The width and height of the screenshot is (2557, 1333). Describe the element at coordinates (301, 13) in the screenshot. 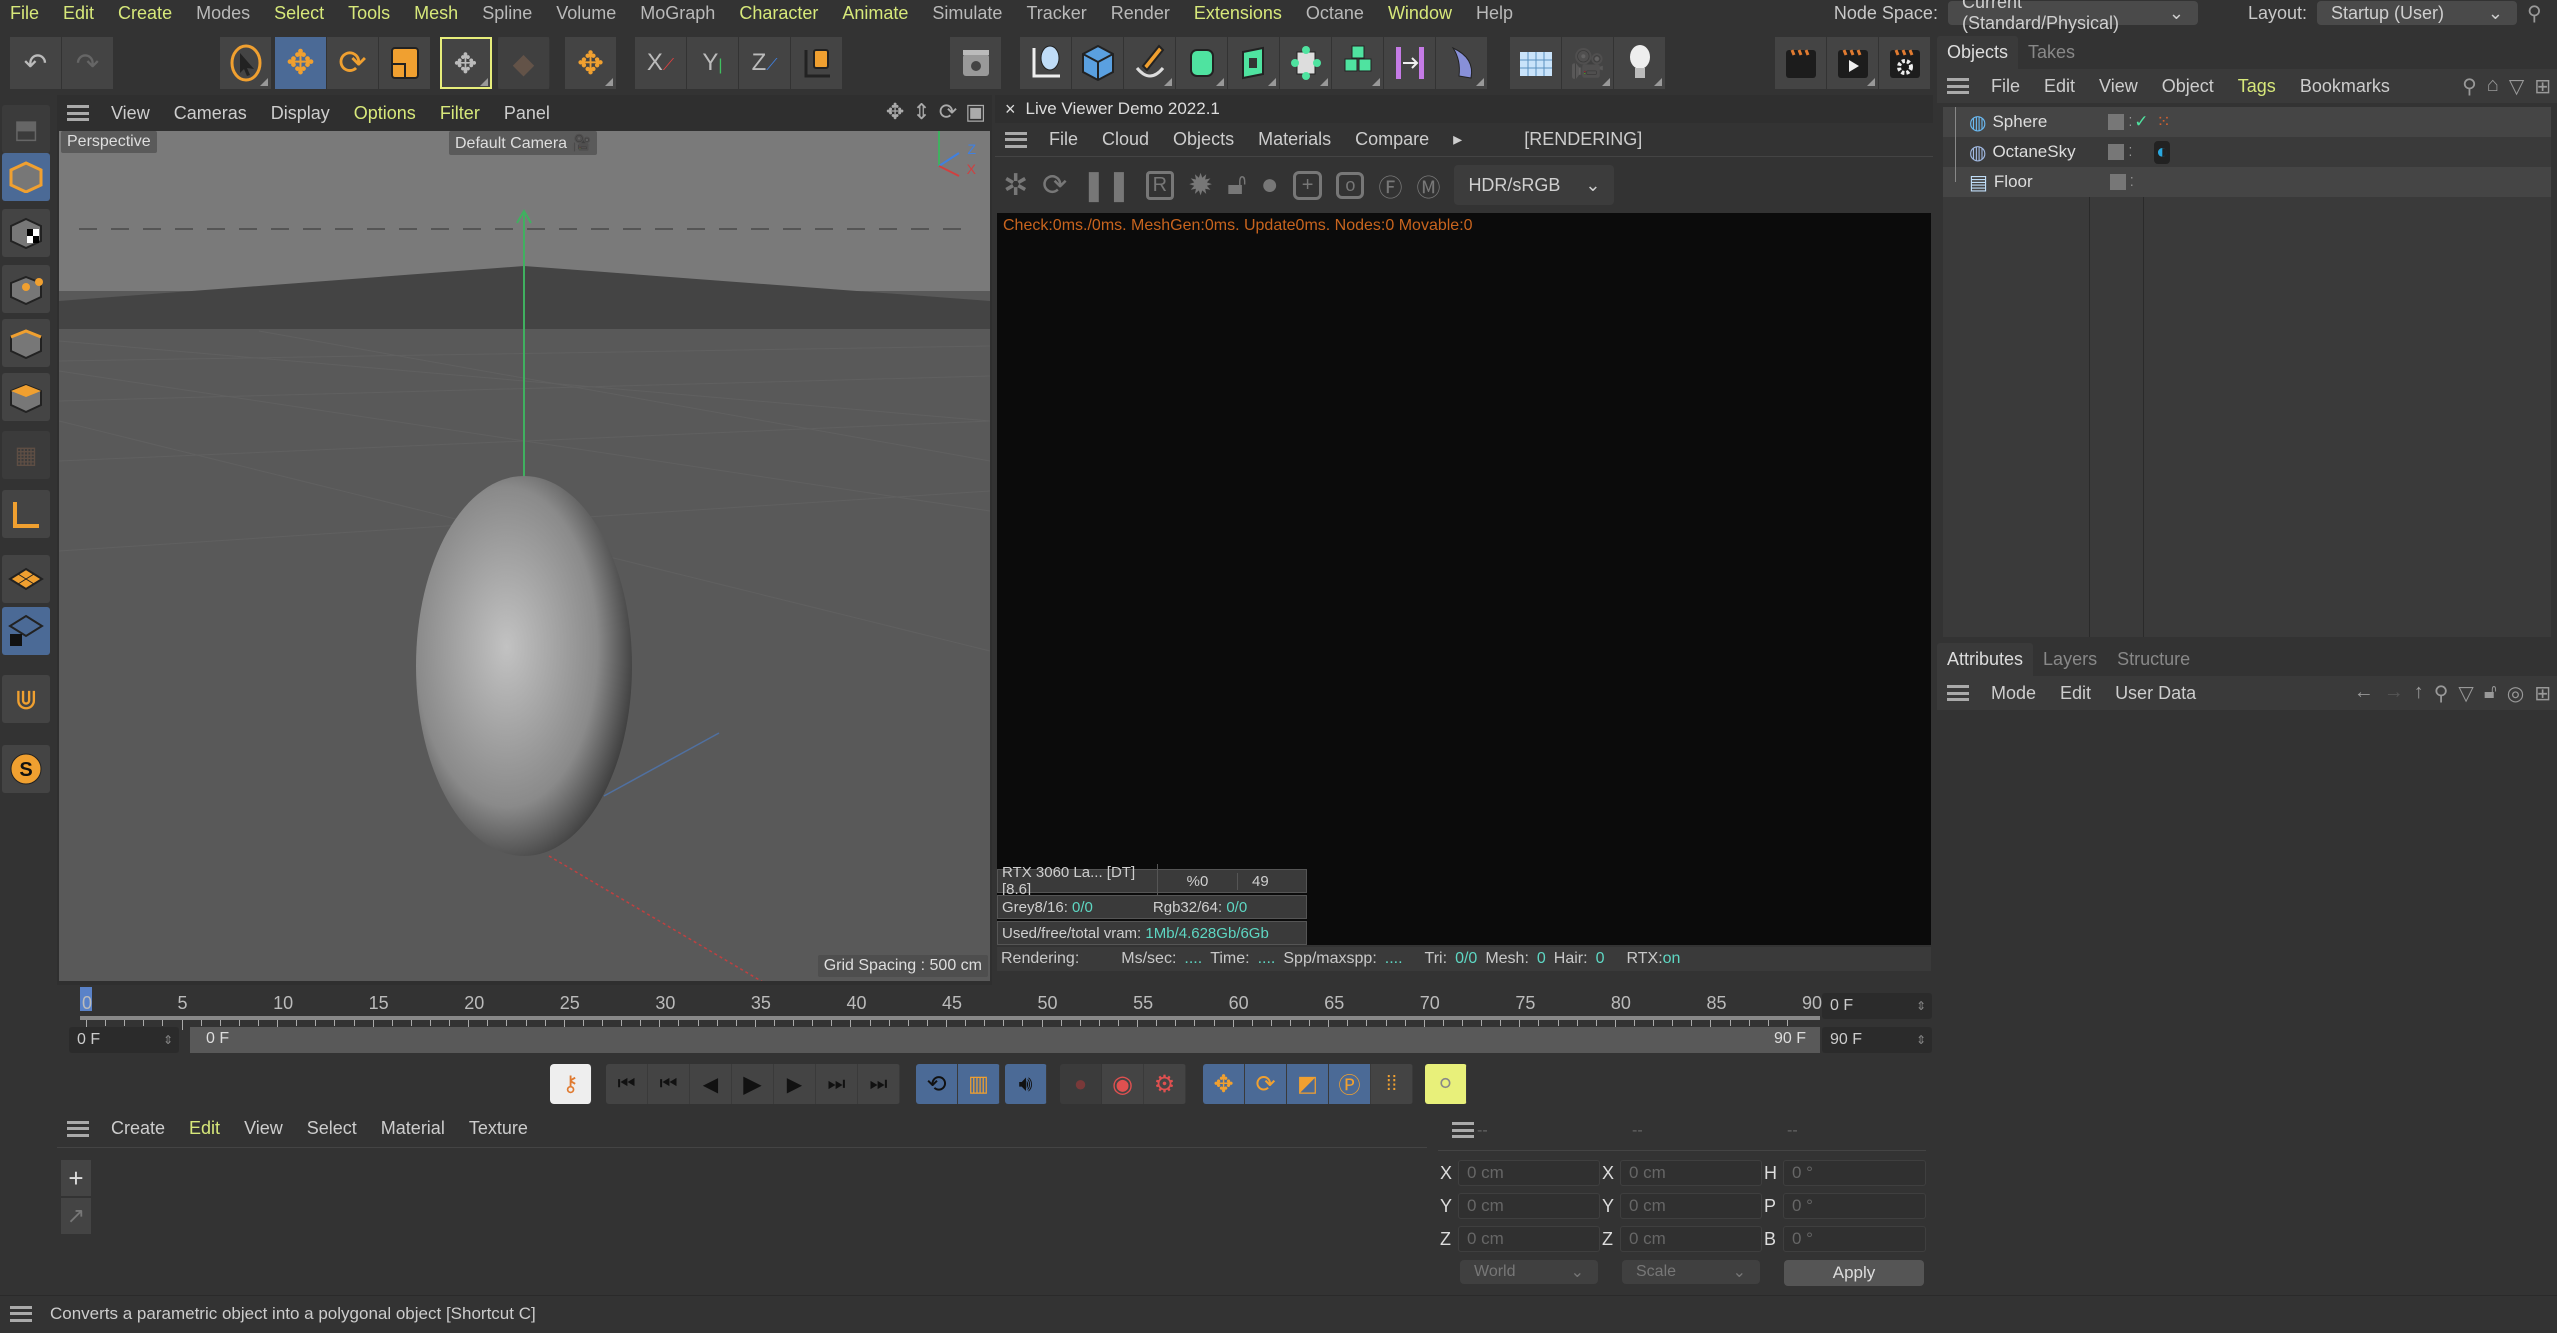

I see `menu-select: Select` at that location.